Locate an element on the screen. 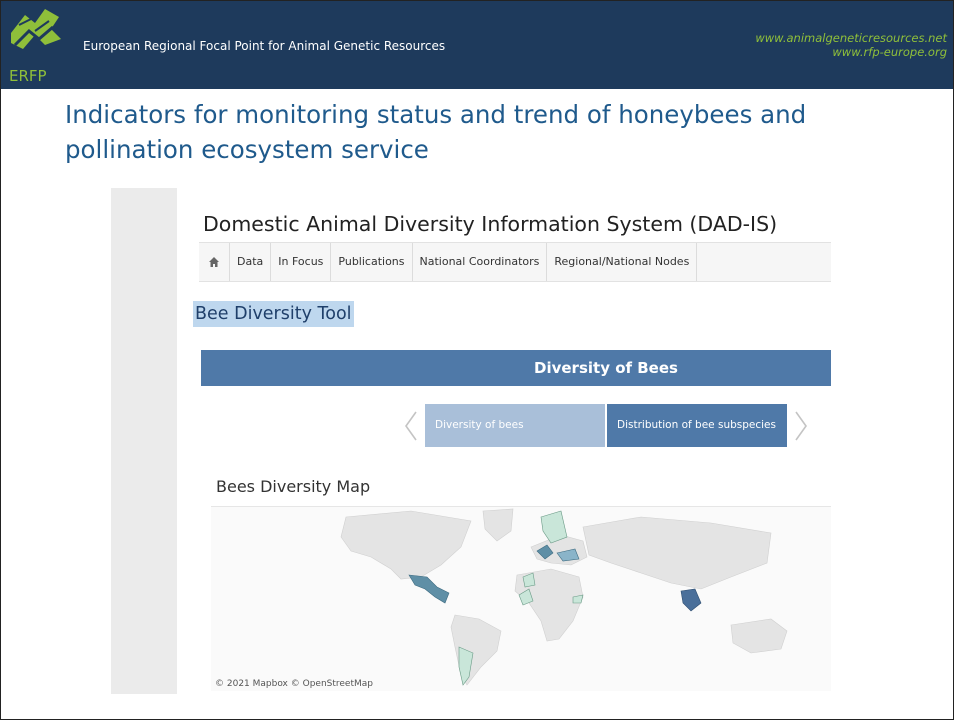  map-heading: Bees Diversity Map is located at coordinates (293, 486).